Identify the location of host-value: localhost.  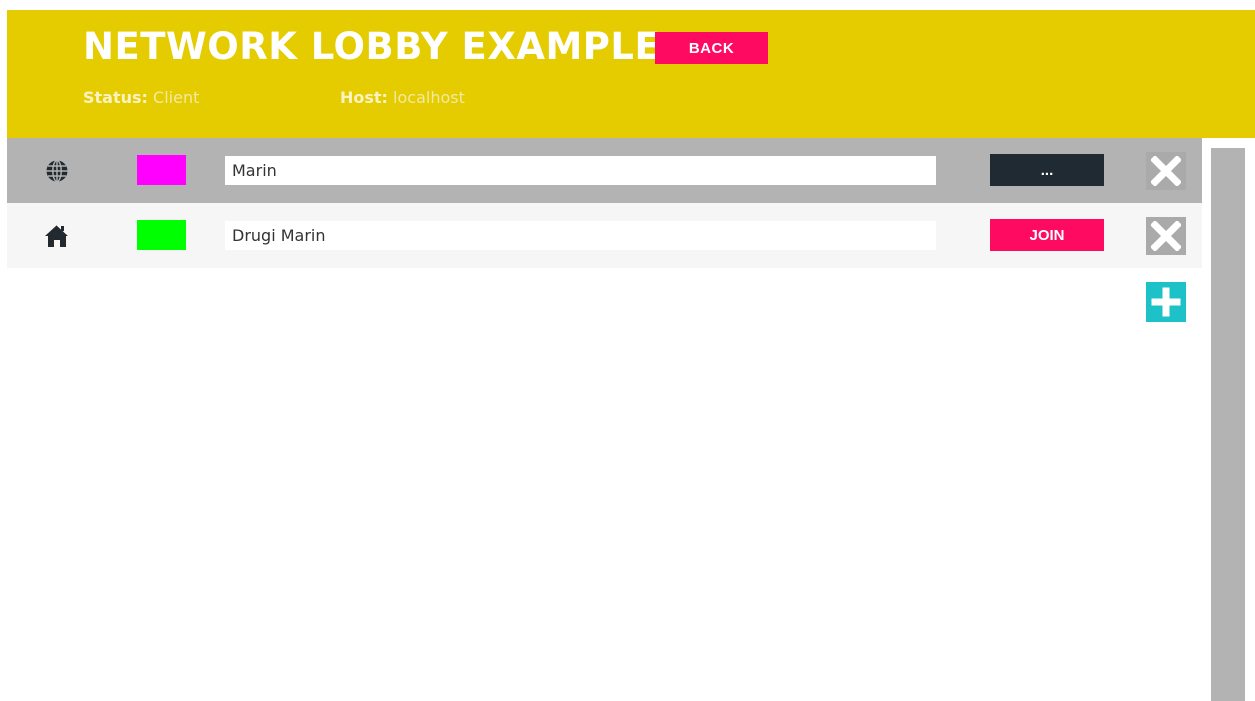
(429, 97).